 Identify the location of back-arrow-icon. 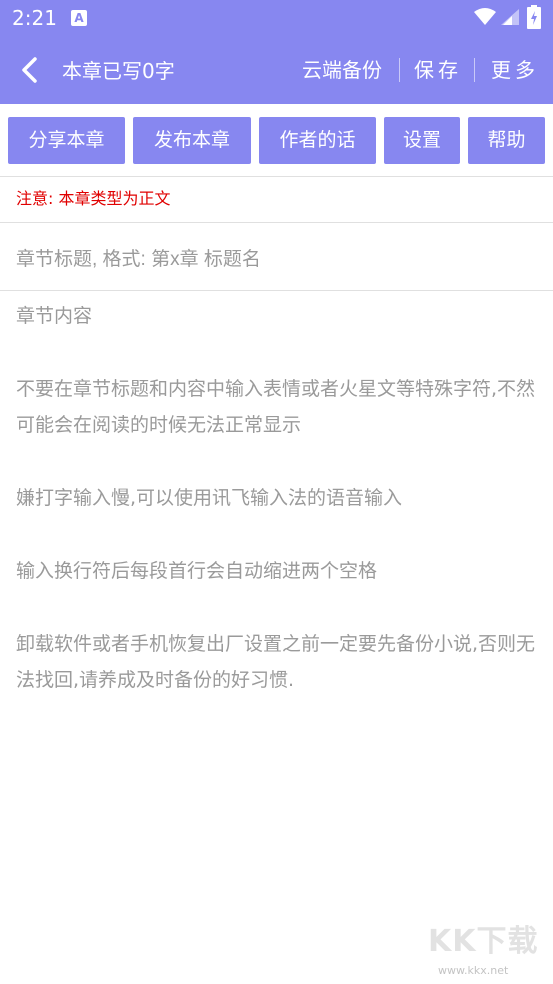
(30, 70).